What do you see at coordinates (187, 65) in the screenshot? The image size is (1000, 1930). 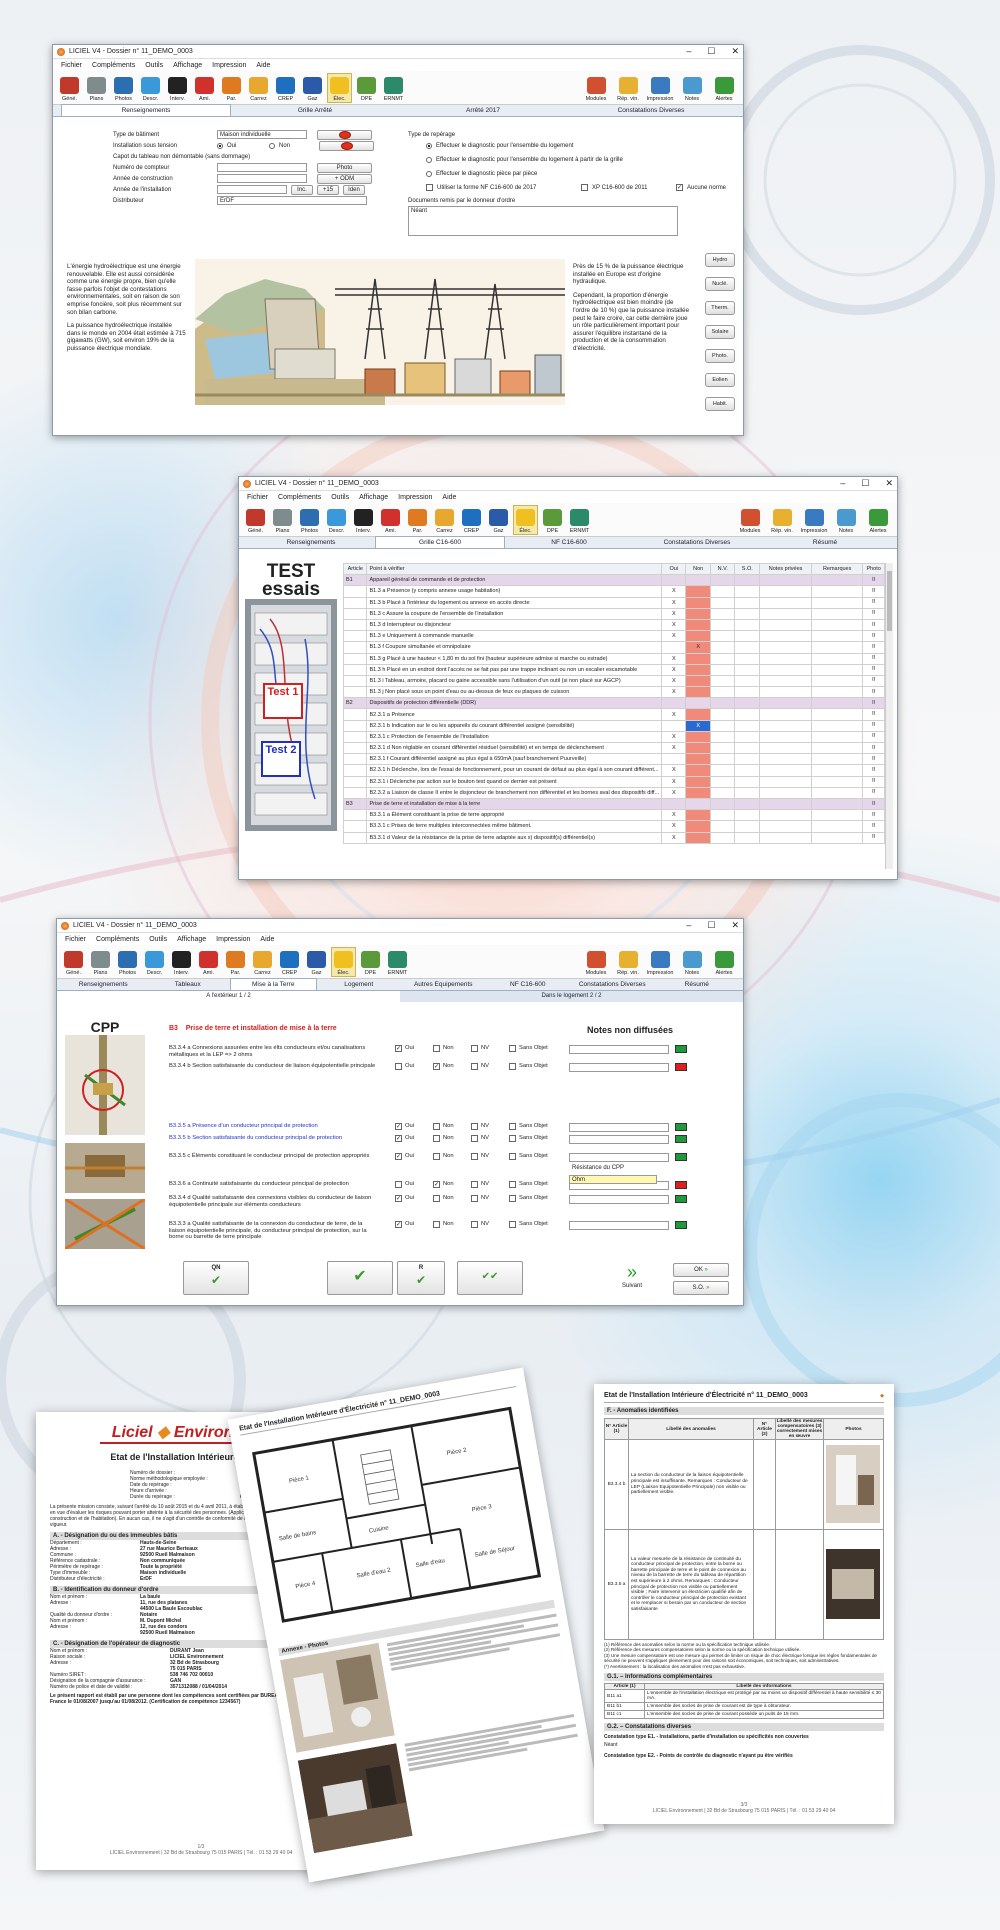 I see `menu-affichage: Affichage` at bounding box center [187, 65].